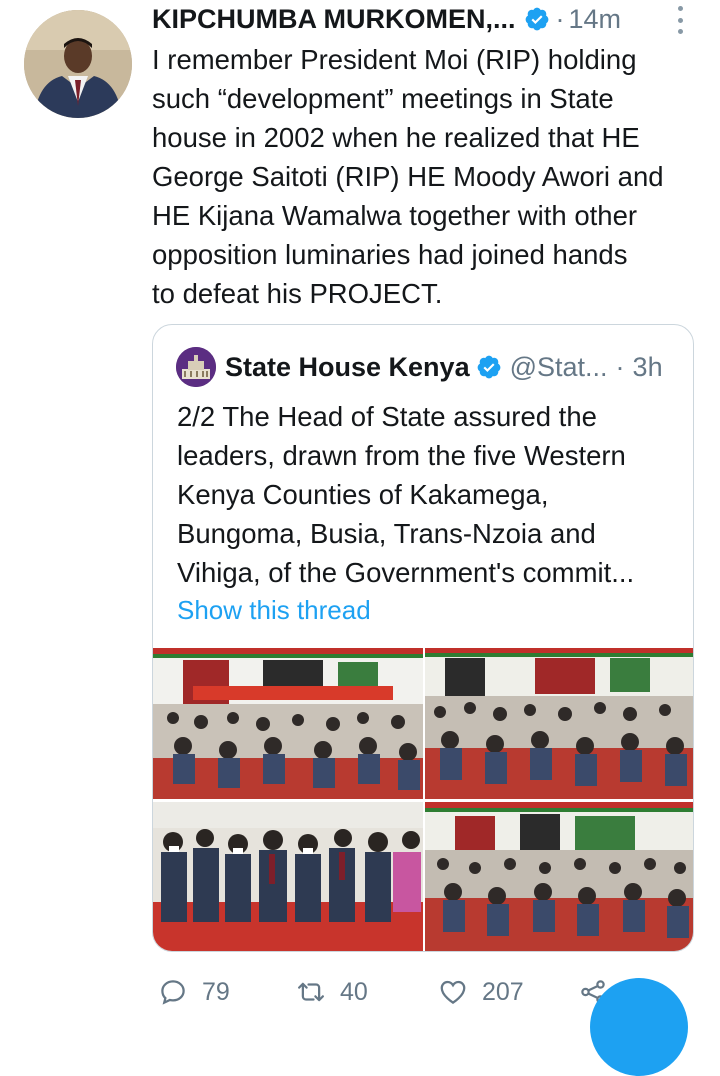 This screenshot has height=1076, width=720. What do you see at coordinates (394, 59) in the screenshot?
I see `tweet-text-line: I remember President Moi (RIP) holding` at bounding box center [394, 59].